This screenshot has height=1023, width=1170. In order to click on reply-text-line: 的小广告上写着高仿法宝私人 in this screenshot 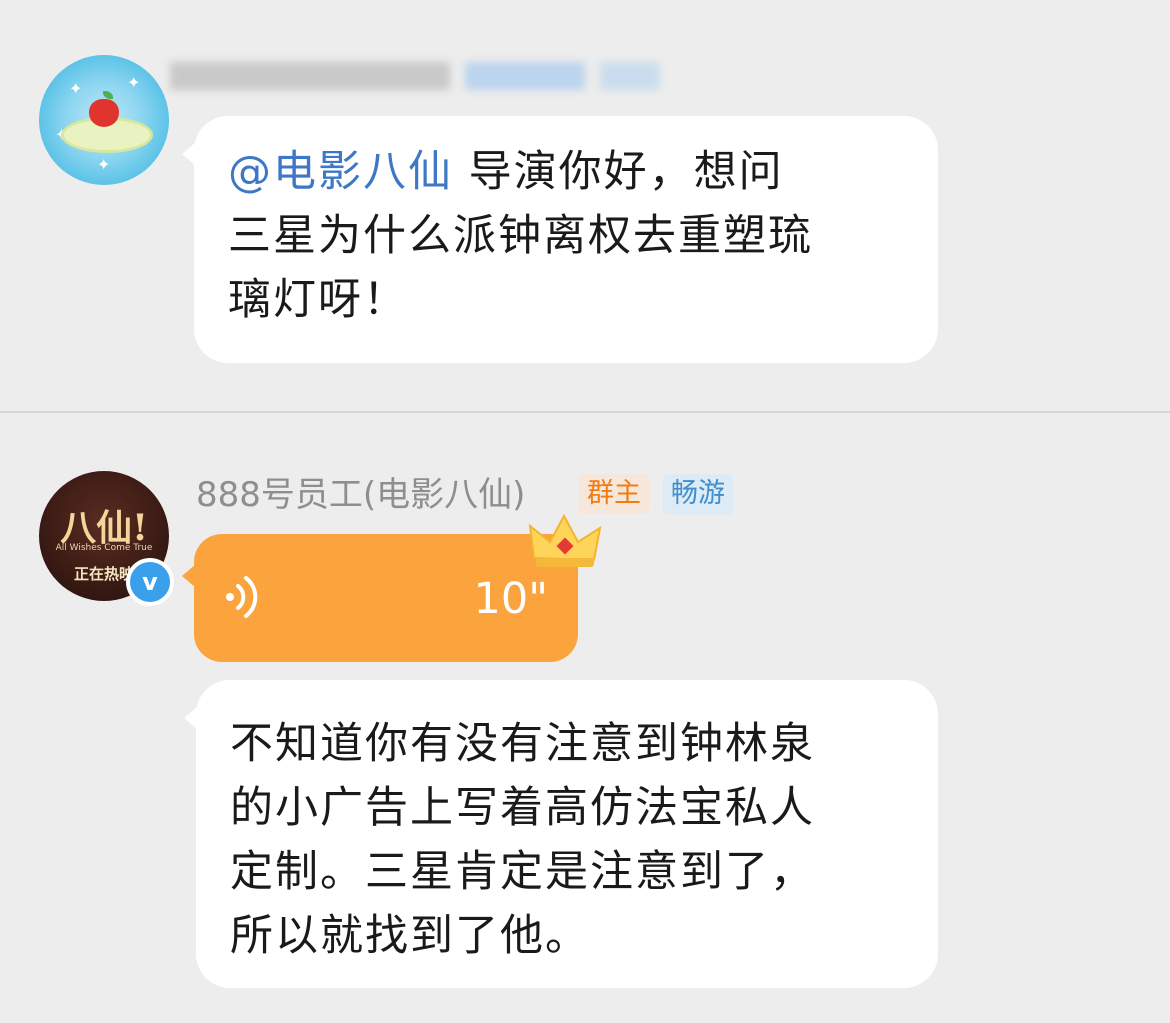, I will do `click(522, 808)`.